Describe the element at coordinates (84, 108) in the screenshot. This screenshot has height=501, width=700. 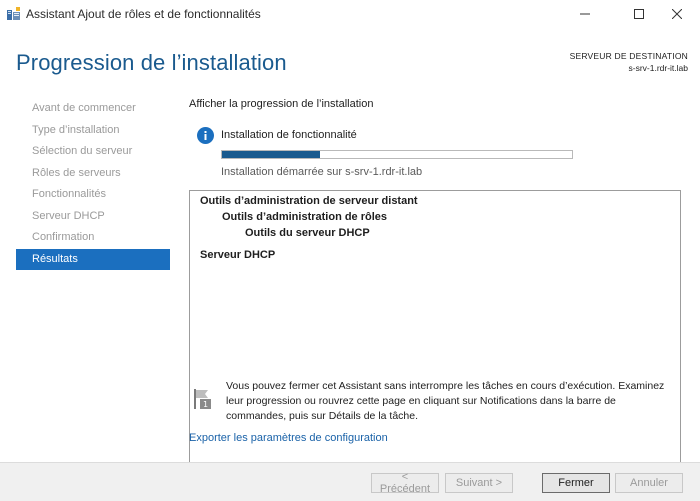
I see `sidebar-item-avant-de-commencer: Avant de commencer` at that location.